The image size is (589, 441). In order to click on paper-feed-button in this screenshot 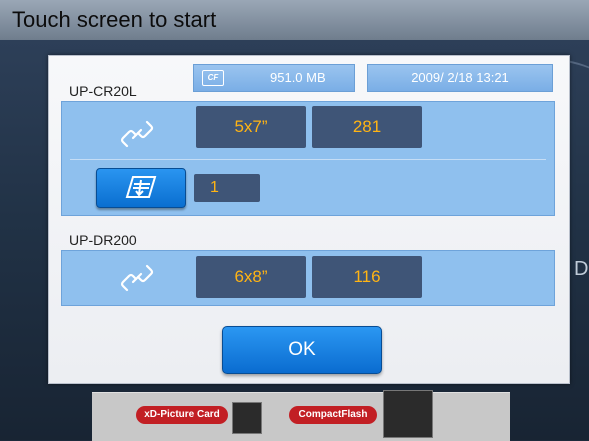, I will do `click(141, 188)`.